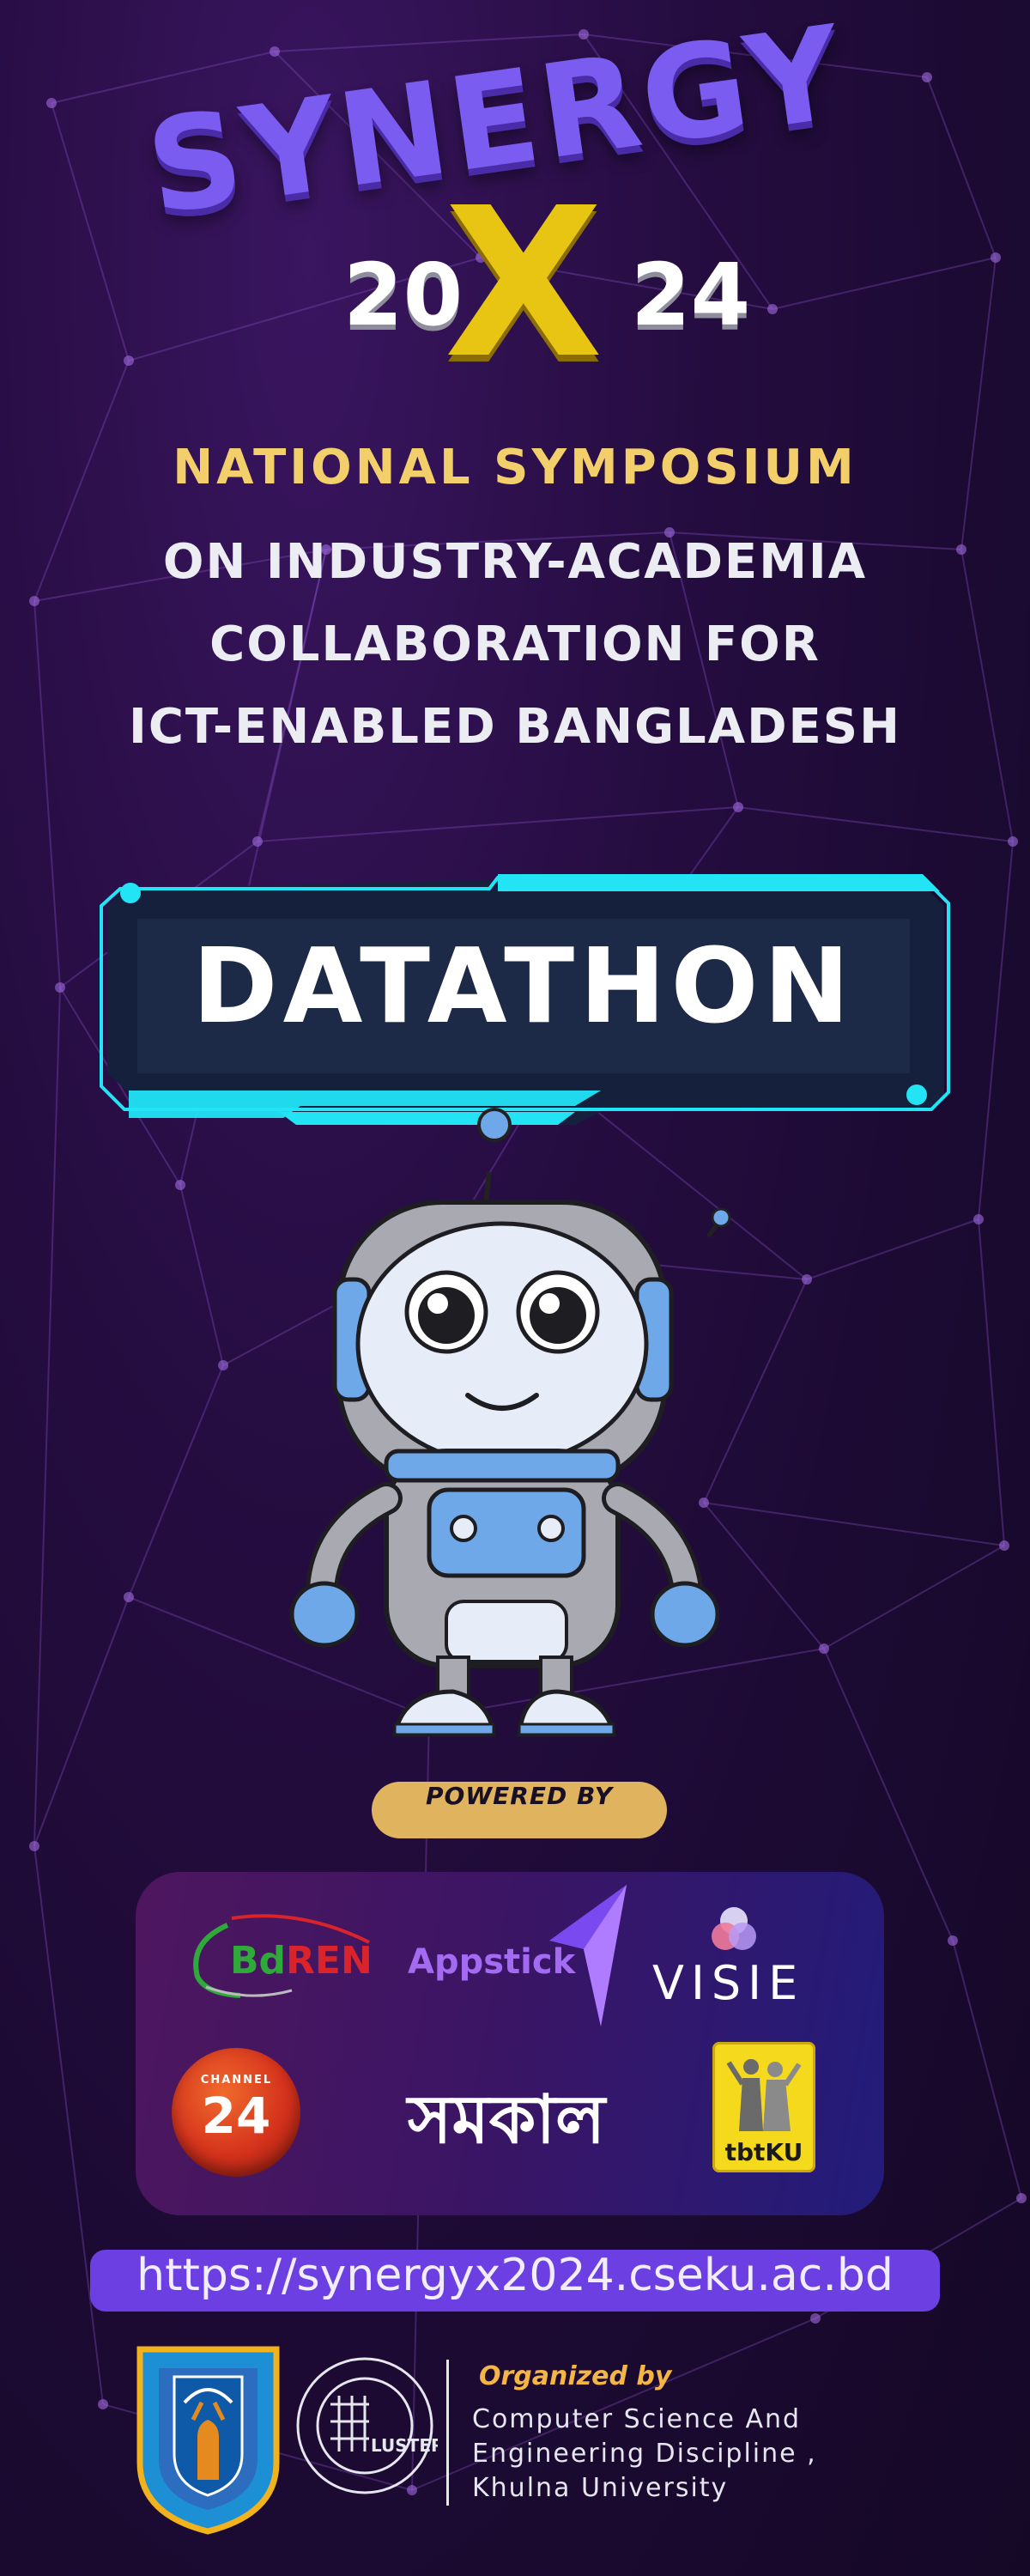 The width and height of the screenshot is (1030, 2576). I want to click on appstick-arrow-icon, so click(588, 1955).